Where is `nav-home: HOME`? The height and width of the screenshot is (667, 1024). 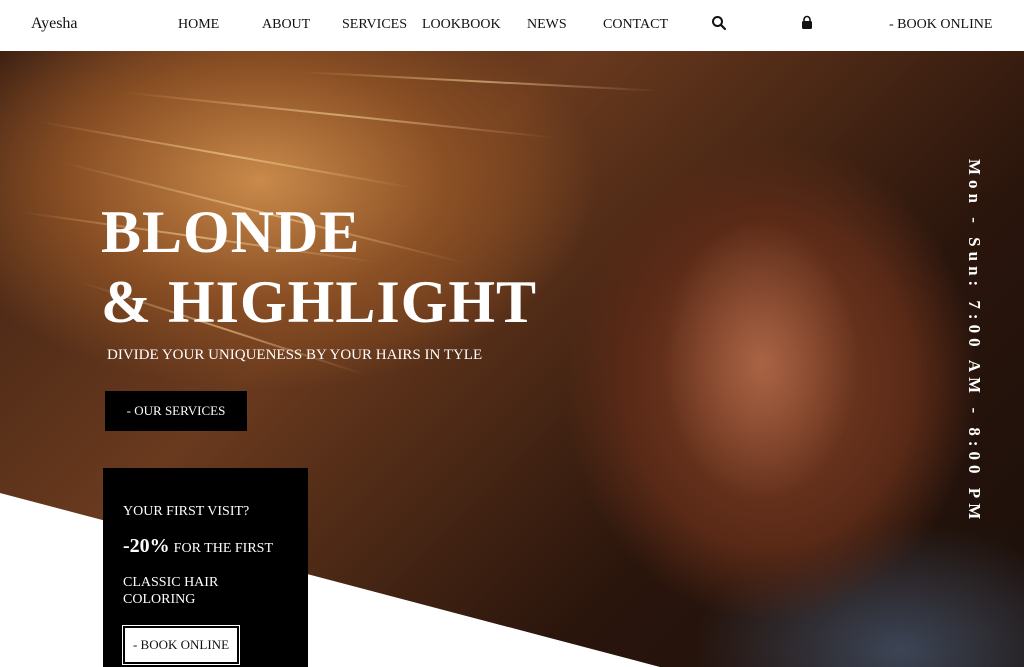 nav-home: HOME is located at coordinates (198, 25).